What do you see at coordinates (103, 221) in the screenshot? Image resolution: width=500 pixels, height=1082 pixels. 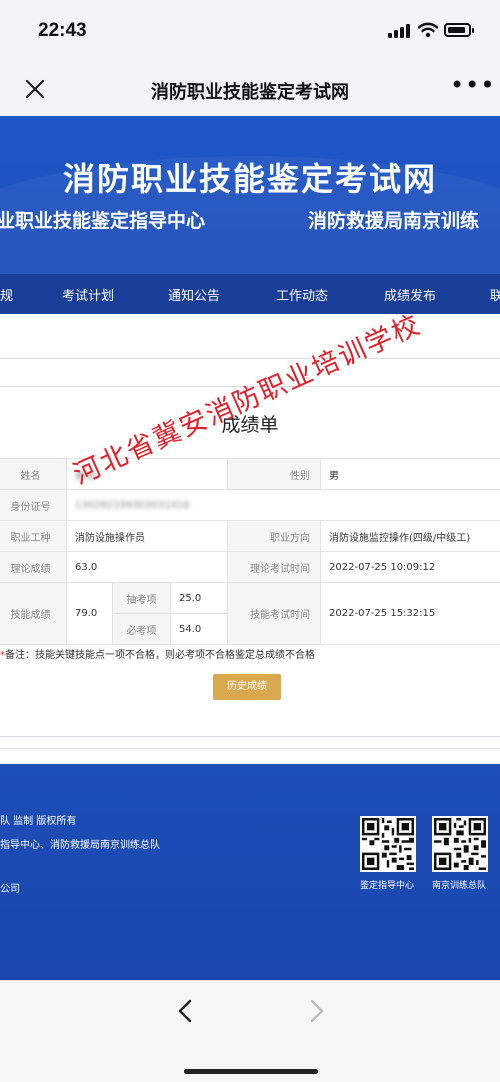 I see `banner-subtitle-left: 业职业技能鉴定指导中心` at bounding box center [103, 221].